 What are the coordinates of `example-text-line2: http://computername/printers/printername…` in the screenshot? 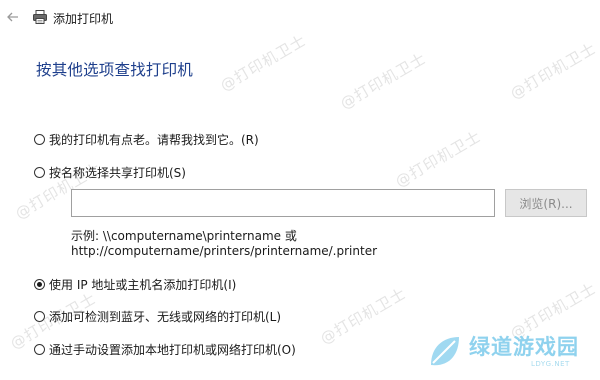 It's located at (224, 251).